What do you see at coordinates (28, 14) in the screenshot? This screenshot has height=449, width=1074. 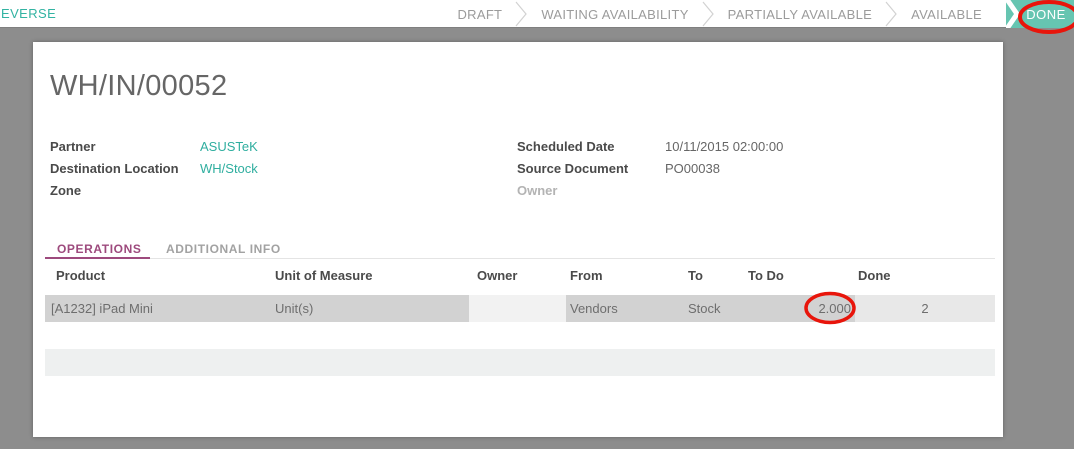 I see `reverse-button: EVERSE` at bounding box center [28, 14].